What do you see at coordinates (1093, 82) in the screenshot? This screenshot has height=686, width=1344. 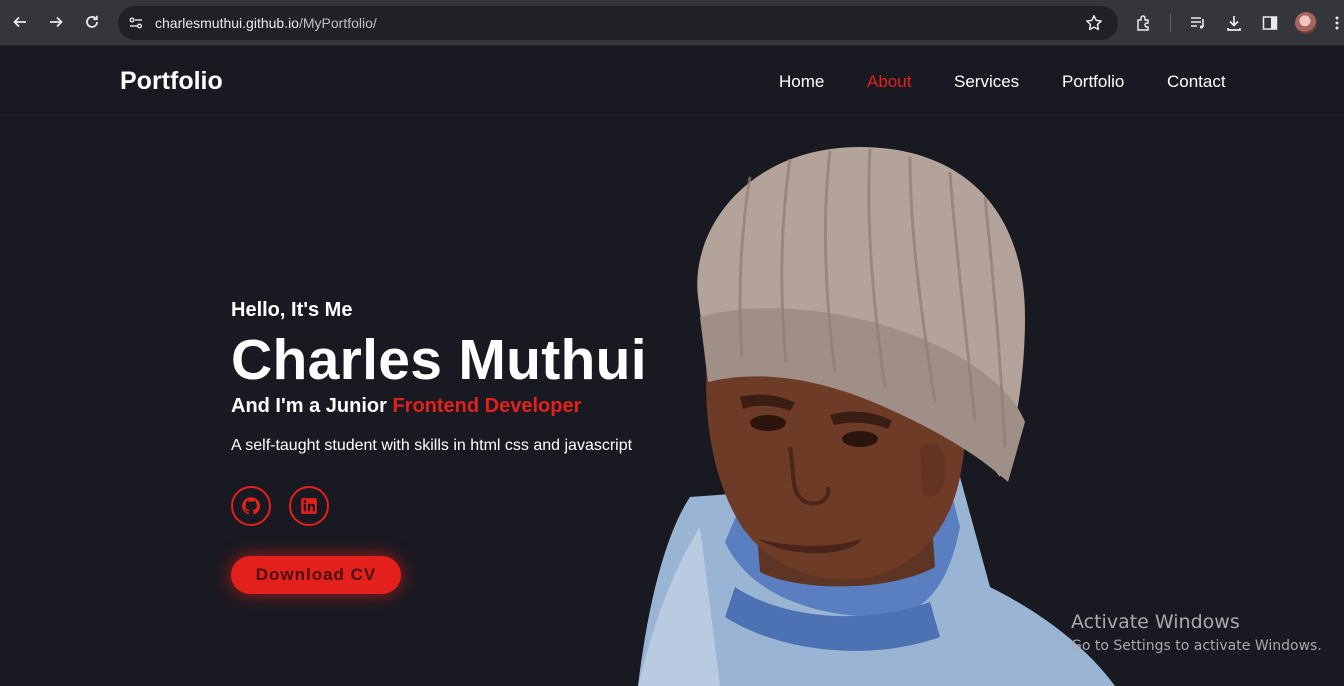 I see `nav-portfolio: Portfolio` at bounding box center [1093, 82].